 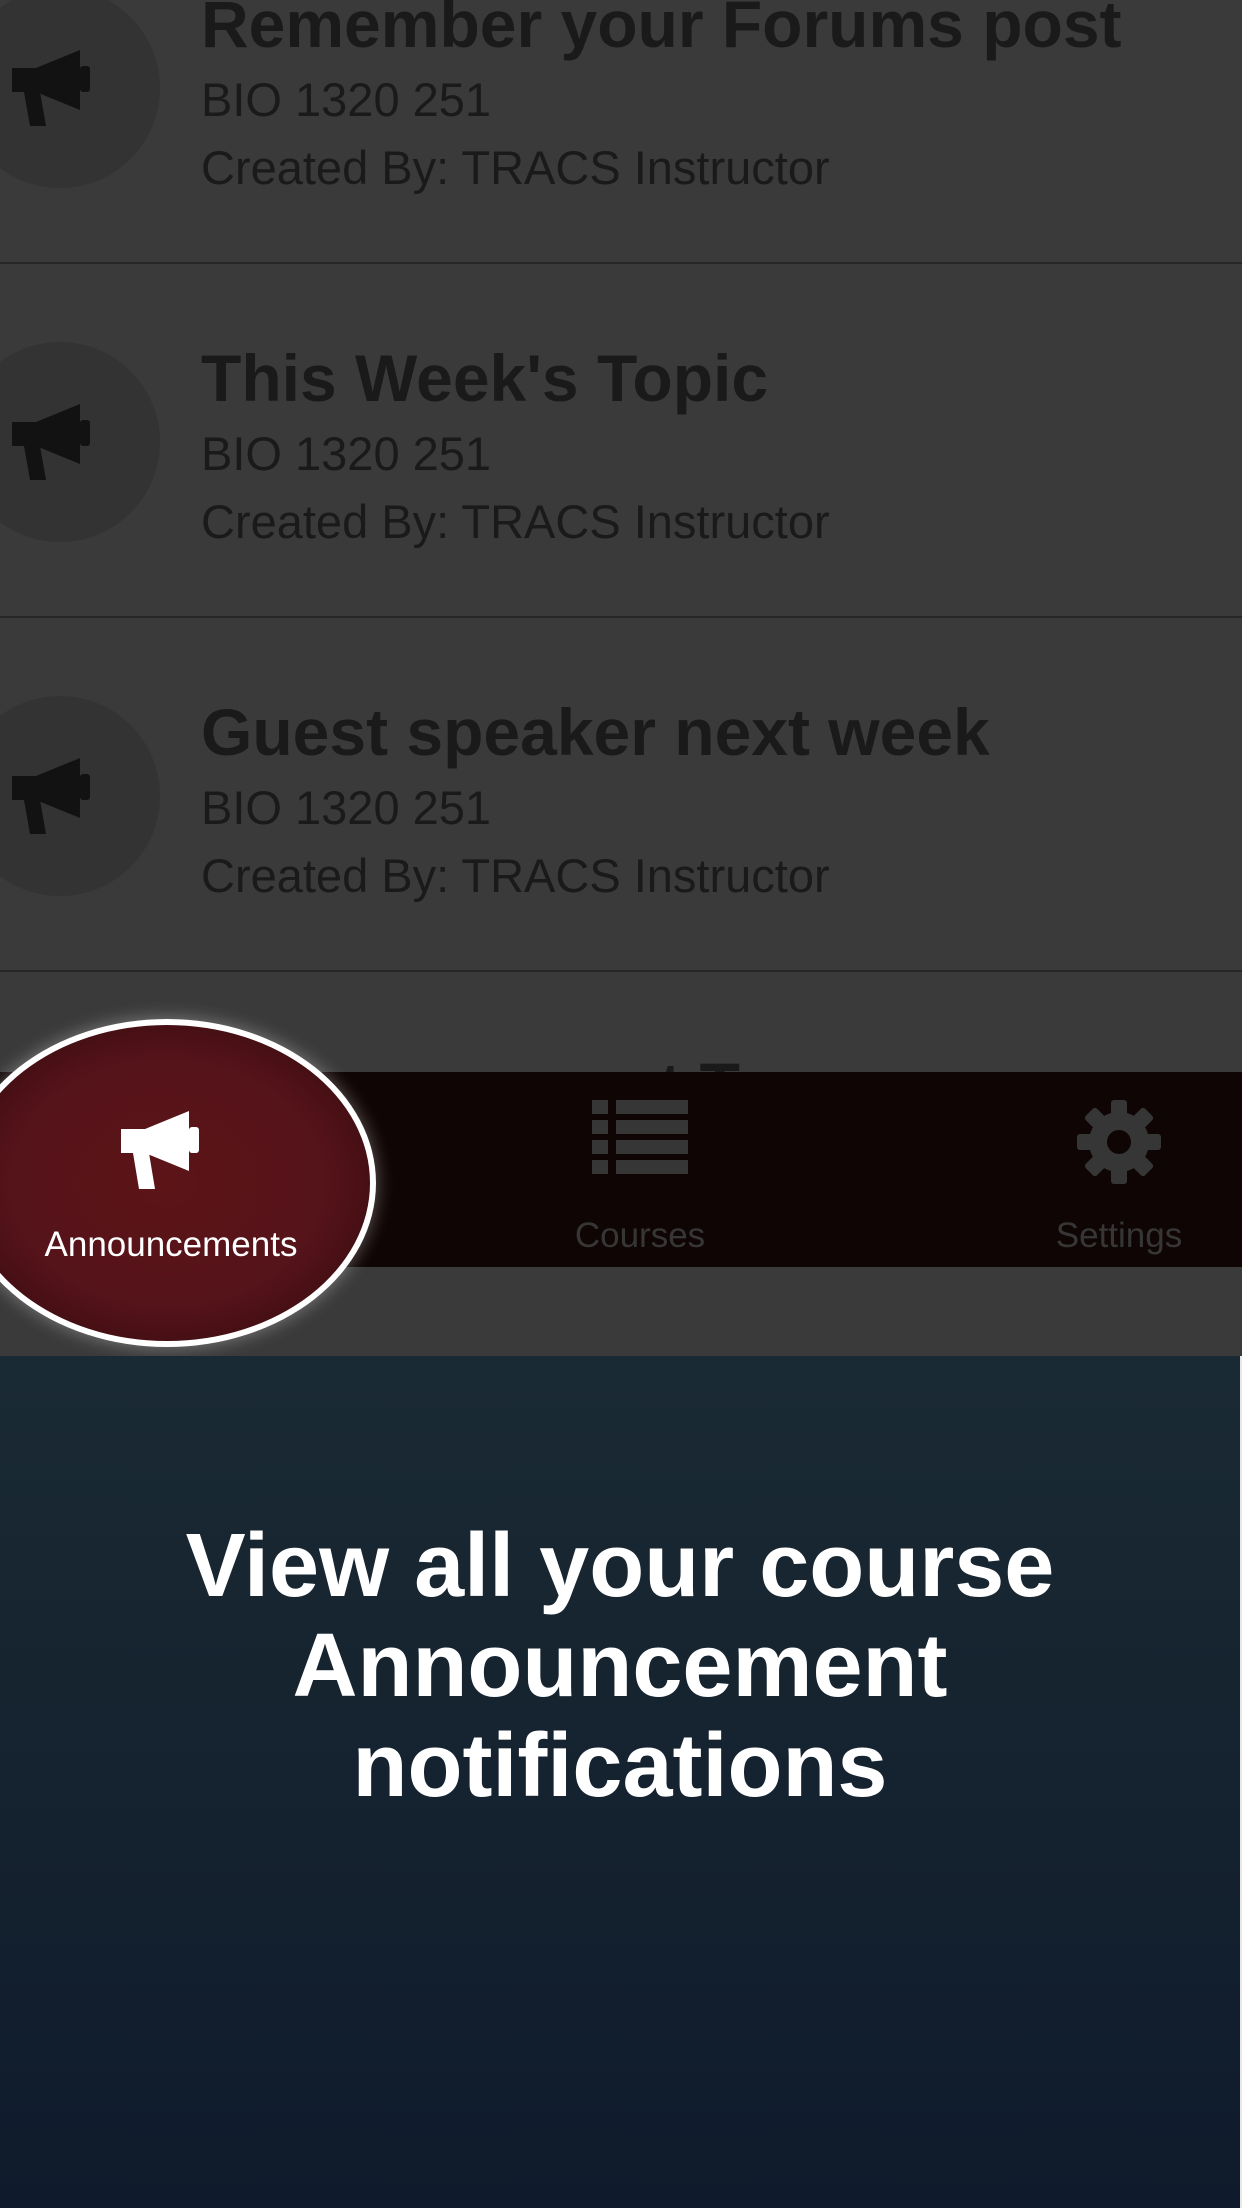 I want to click on tab-settings: Settings, so click(x=1100, y=1169).